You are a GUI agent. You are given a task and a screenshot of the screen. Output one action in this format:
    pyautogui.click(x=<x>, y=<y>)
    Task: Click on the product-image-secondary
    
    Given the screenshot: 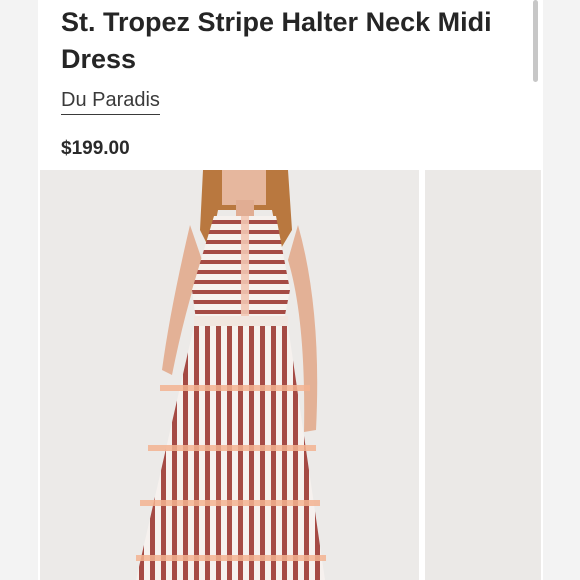 What is the action you would take?
    pyautogui.click(x=483, y=375)
    